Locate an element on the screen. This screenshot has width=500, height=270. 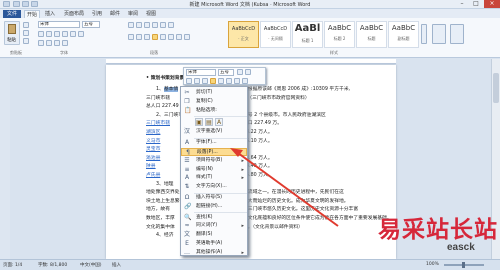
status-words: 字数: 8/1,800 is located at coordinates (52, 265).